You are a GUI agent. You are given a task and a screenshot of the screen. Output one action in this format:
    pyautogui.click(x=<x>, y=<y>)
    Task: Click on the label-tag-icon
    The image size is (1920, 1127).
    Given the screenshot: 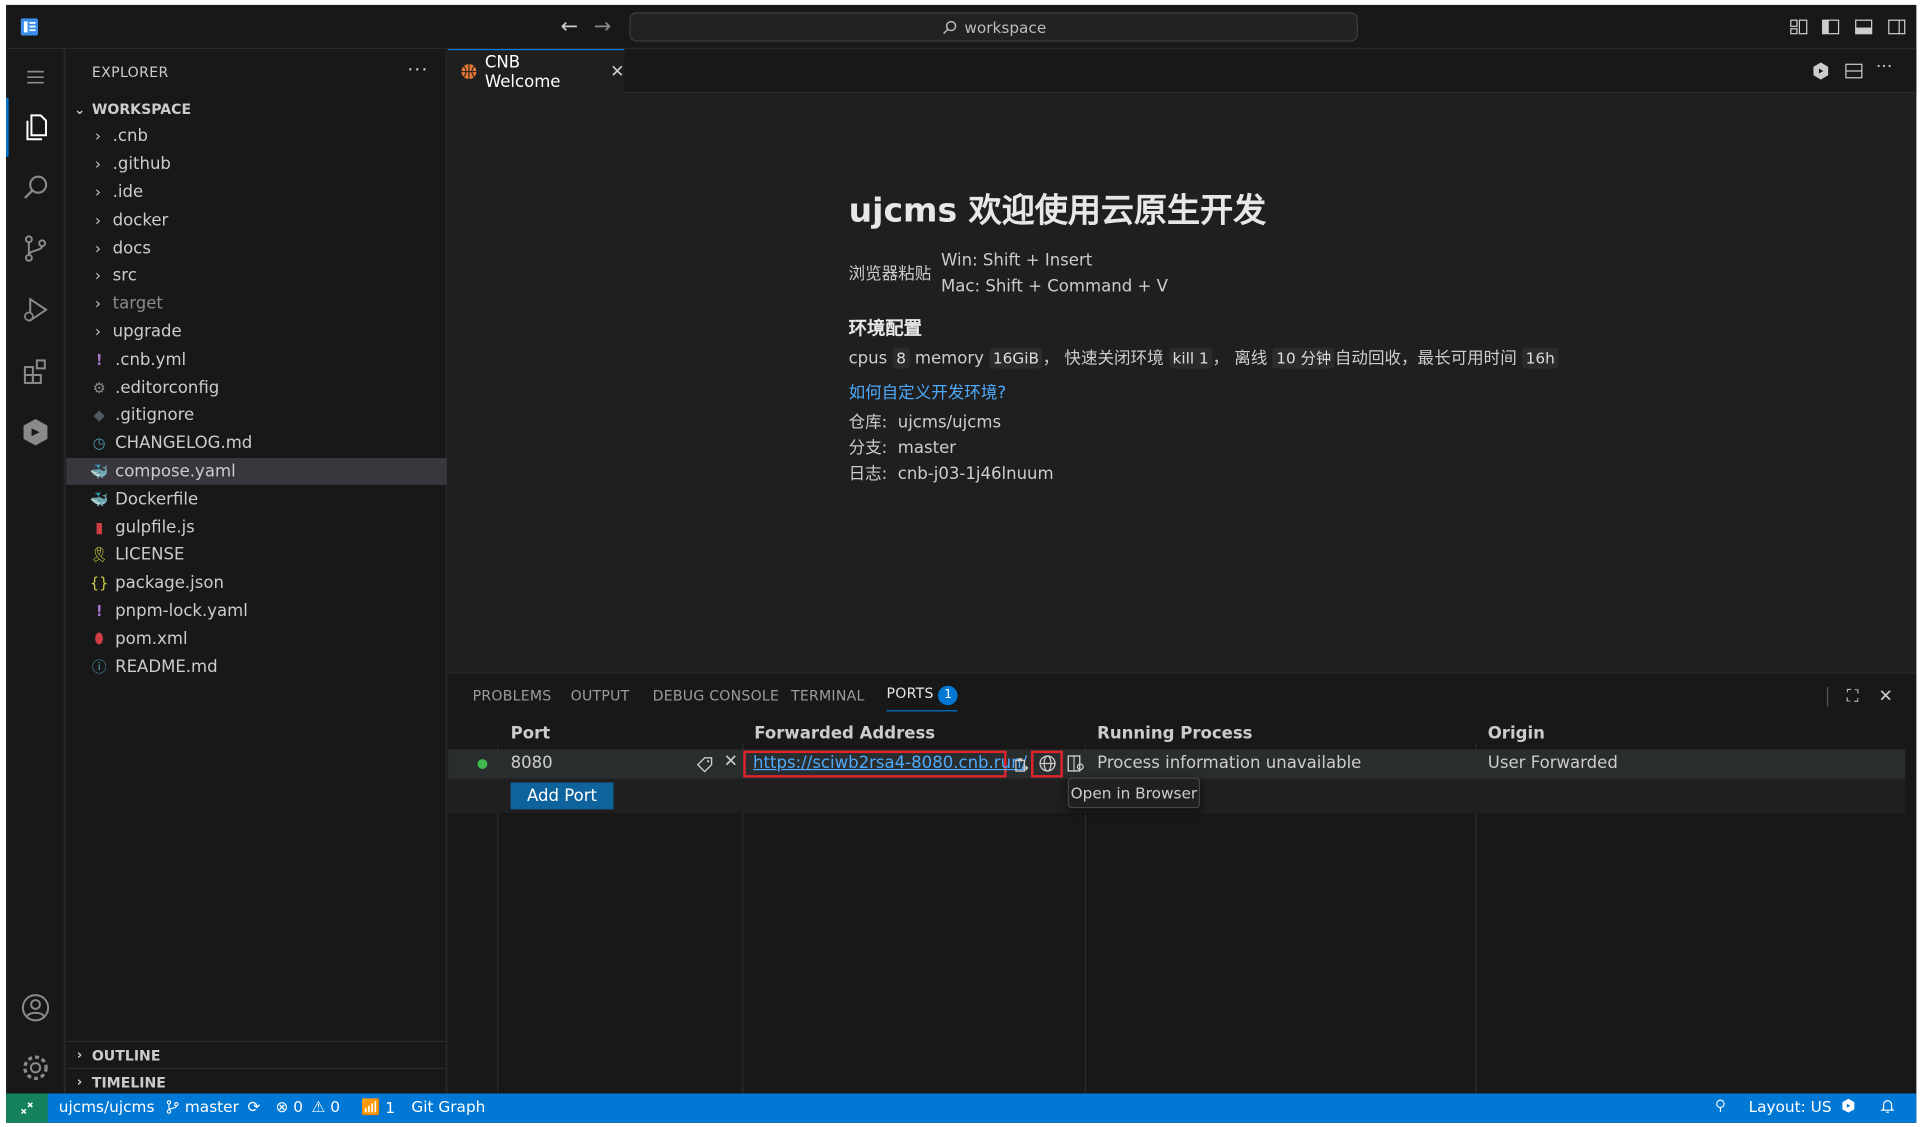 What is the action you would take?
    pyautogui.click(x=705, y=765)
    